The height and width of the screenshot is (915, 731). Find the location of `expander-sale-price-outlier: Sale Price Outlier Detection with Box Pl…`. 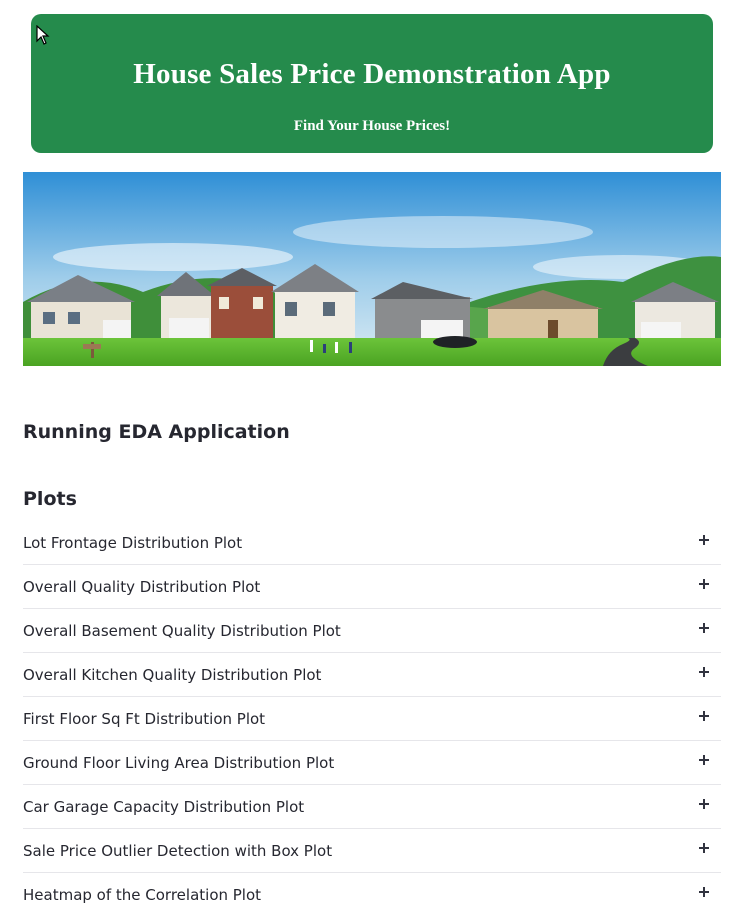

expander-sale-price-outlier: Sale Price Outlier Detection with Box Pl… is located at coordinates (372, 851).